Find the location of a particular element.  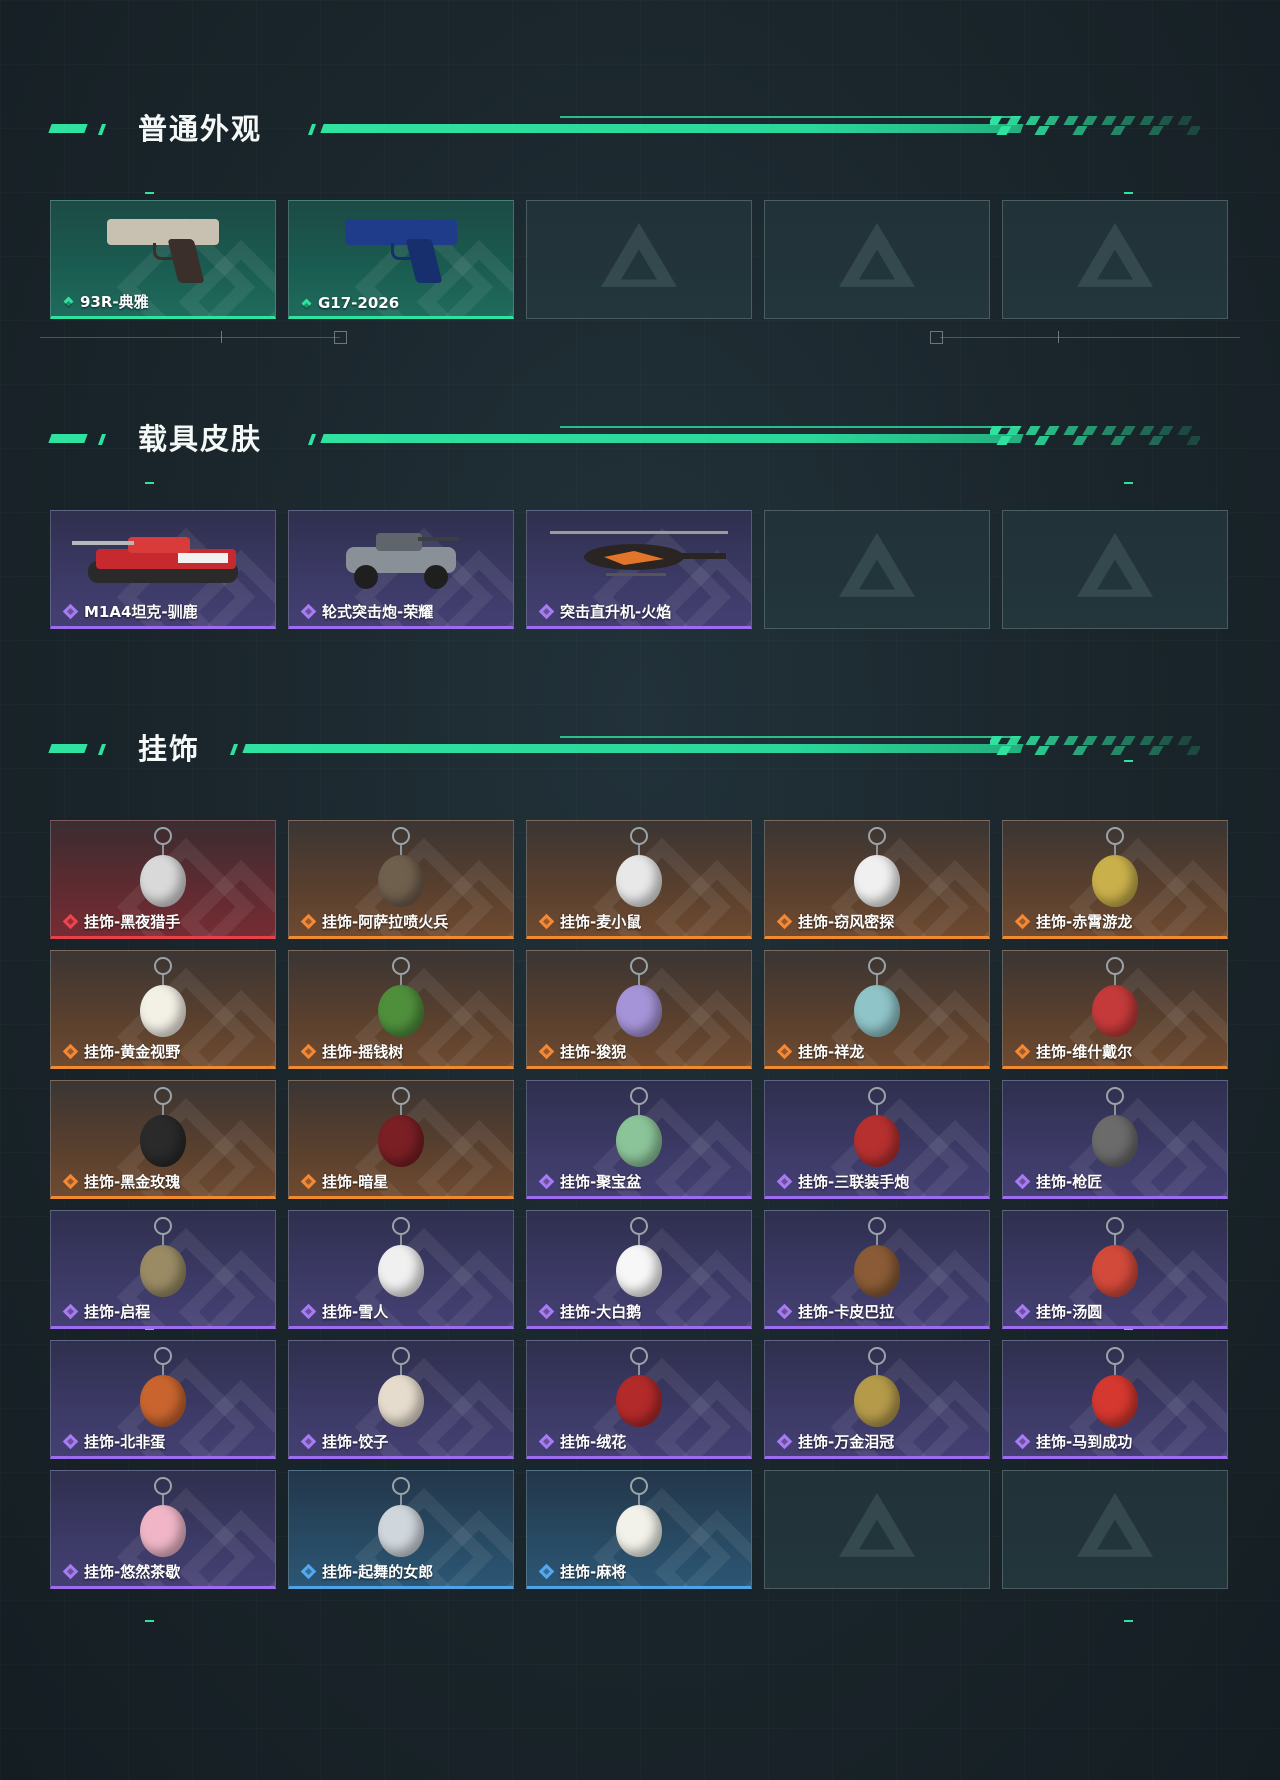

item-card: 挂饰-悠然茶歇 is located at coordinates (163, 1529).